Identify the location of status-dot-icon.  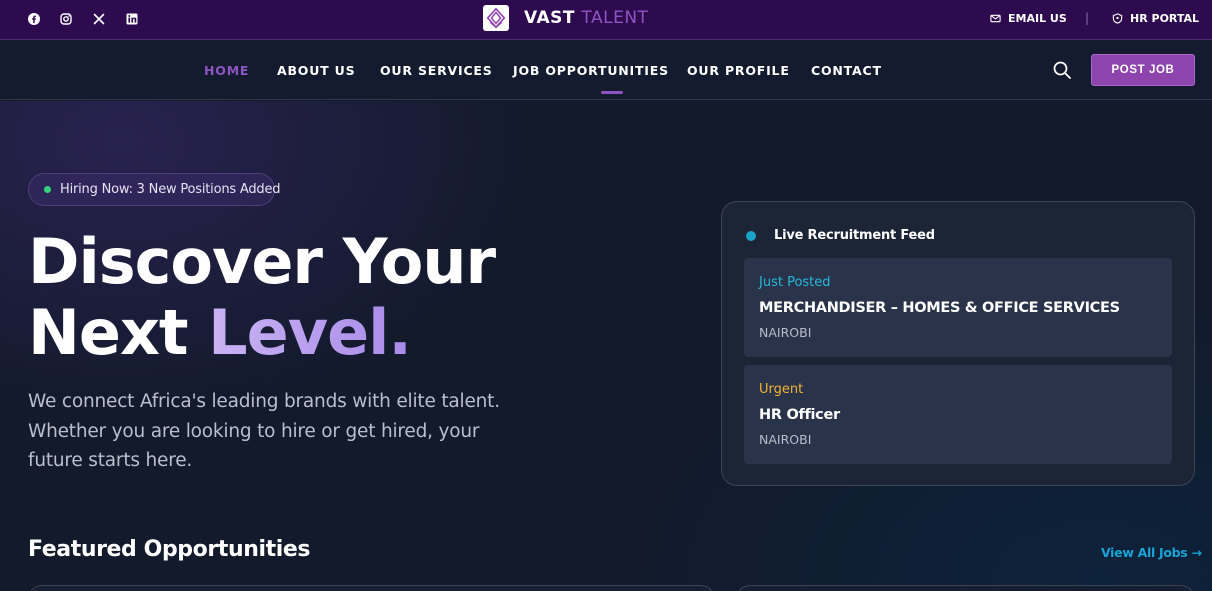
(47, 189).